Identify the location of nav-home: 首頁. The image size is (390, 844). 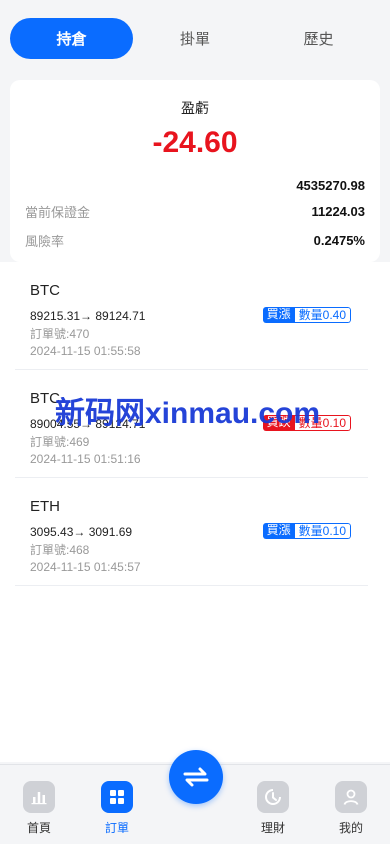
(39, 808).